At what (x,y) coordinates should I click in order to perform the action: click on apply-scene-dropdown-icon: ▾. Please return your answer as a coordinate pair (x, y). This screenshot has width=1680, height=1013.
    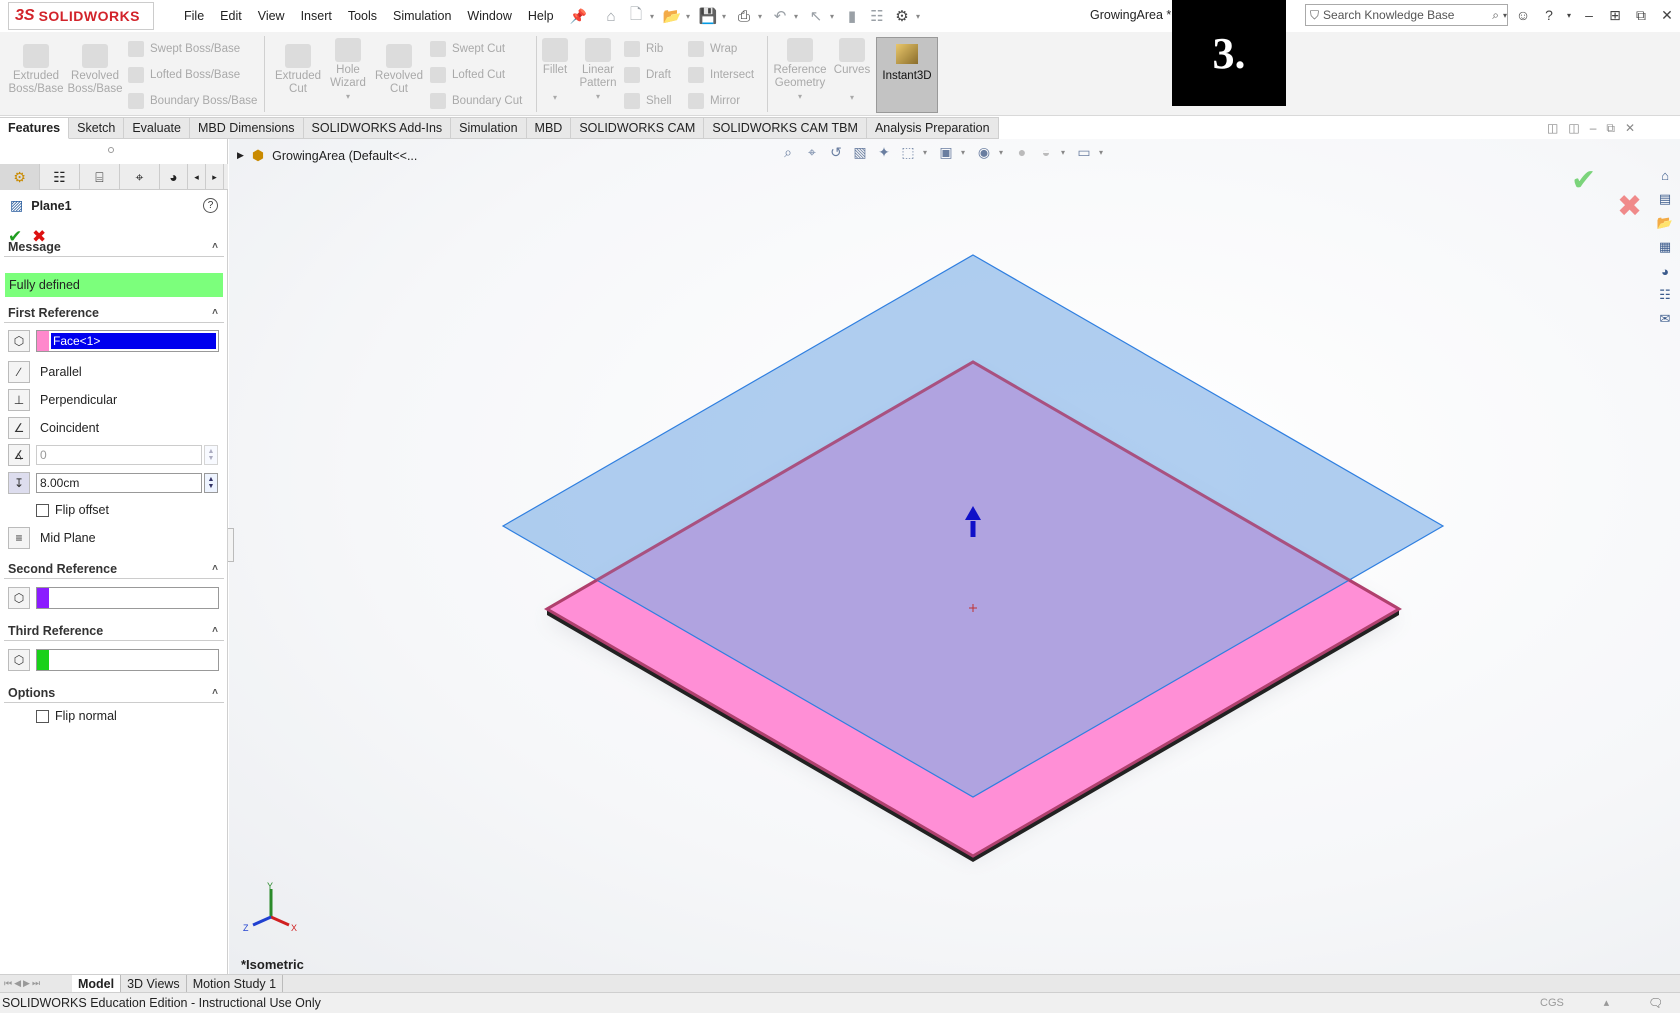
    Looking at the image, I should click on (1065, 152).